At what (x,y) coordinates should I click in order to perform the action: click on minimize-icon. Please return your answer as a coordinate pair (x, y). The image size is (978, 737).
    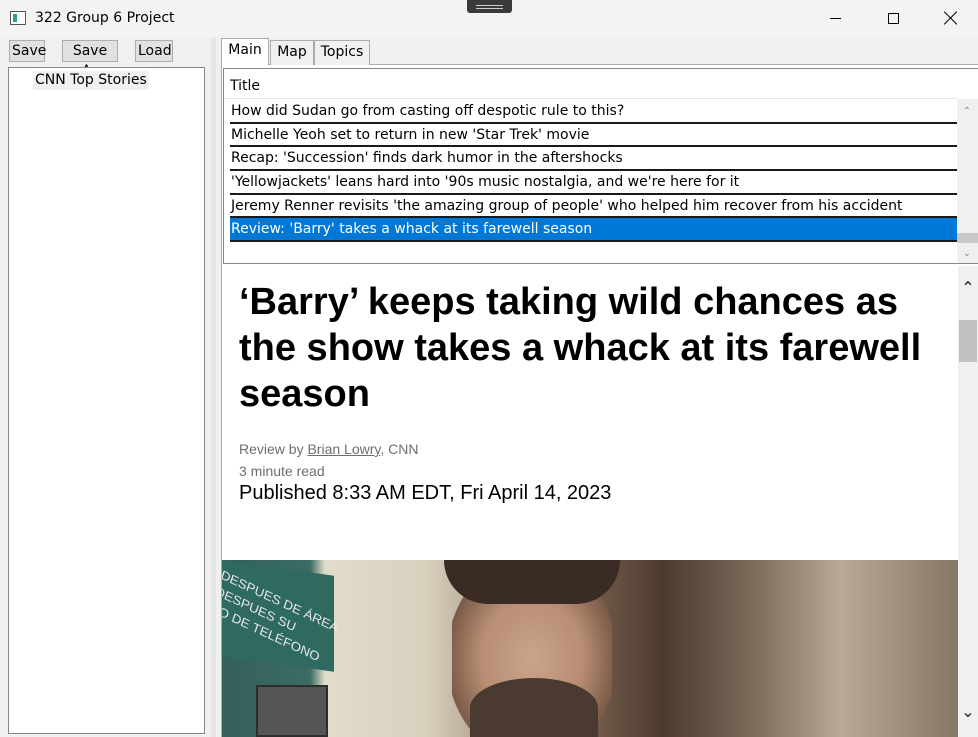
    Looking at the image, I should click on (835, 18).